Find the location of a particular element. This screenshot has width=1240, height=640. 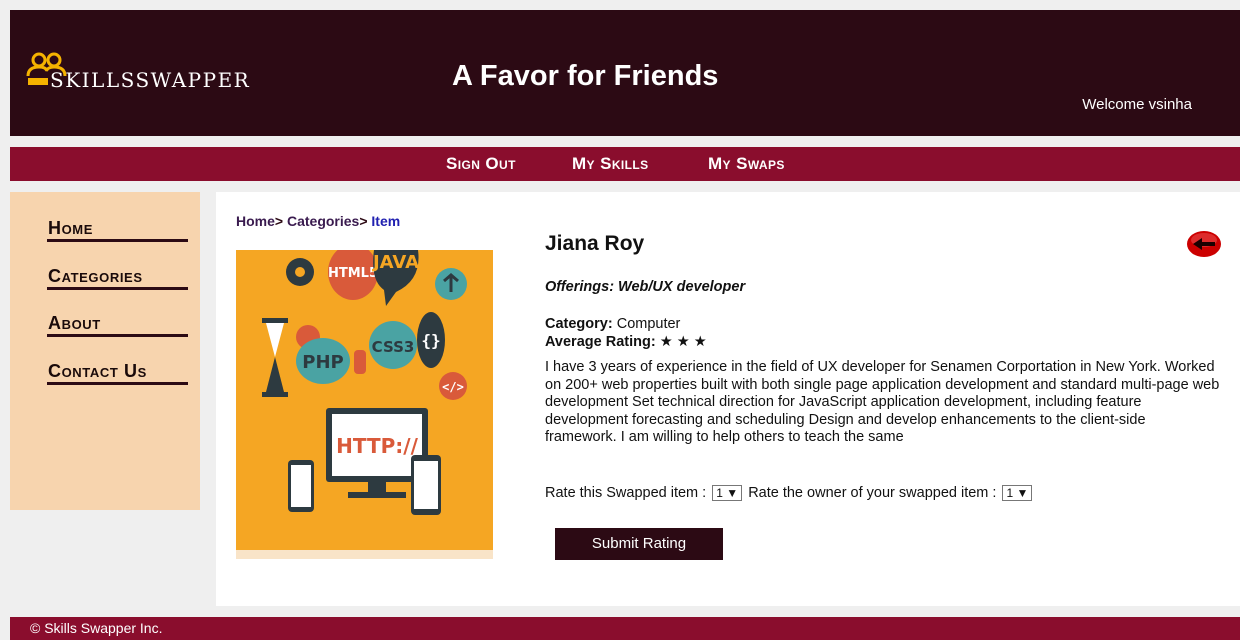

site-footer: © Skills Swapper Inc. is located at coordinates (625, 628).